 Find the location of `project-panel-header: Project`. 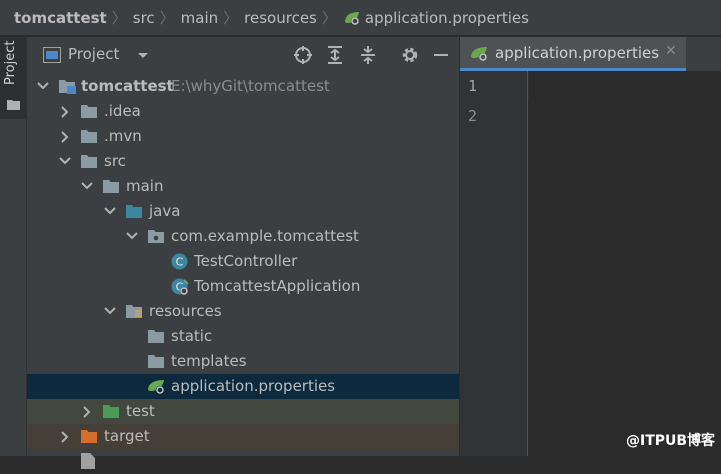

project-panel-header: Project is located at coordinates (243, 55).